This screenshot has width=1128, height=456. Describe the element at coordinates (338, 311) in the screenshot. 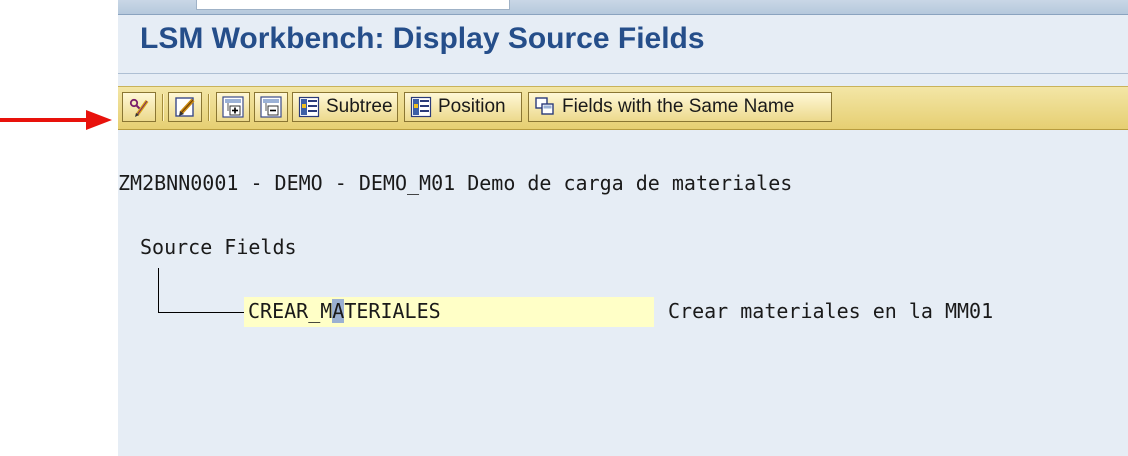

I see `text-cursor: A` at that location.